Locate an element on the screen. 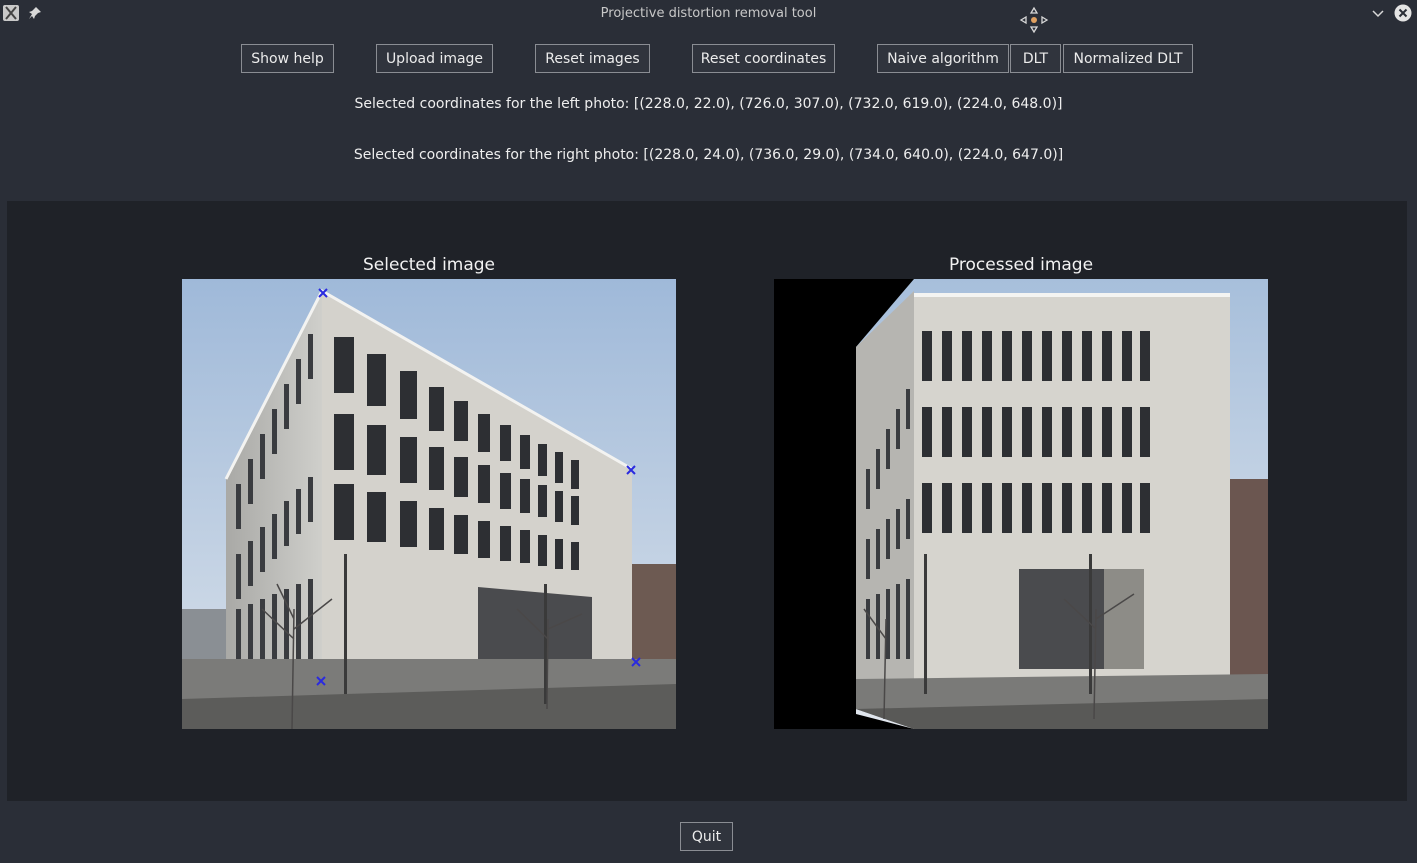 This screenshot has height=863, width=1417. move-icon is located at coordinates (1034, 20).